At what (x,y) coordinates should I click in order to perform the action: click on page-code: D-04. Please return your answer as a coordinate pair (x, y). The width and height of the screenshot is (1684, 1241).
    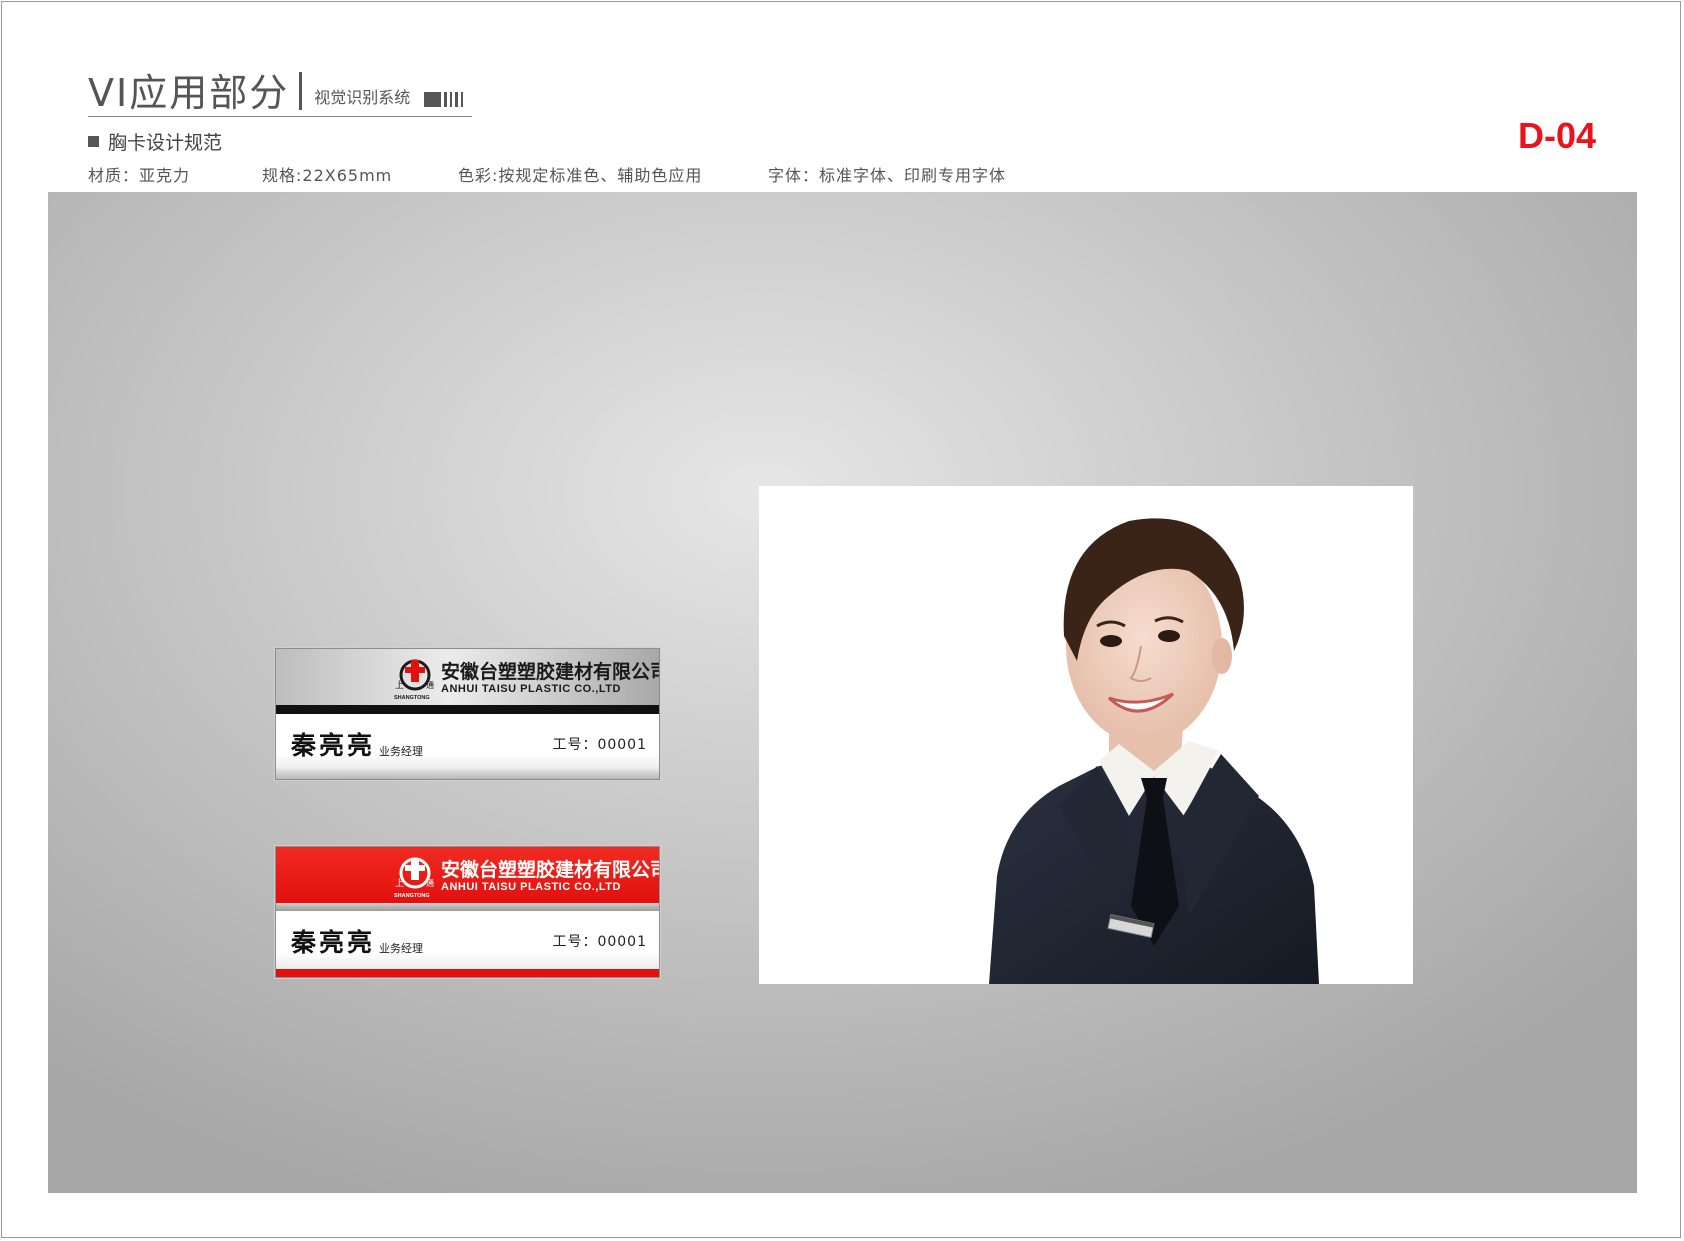
    Looking at the image, I should click on (1556, 135).